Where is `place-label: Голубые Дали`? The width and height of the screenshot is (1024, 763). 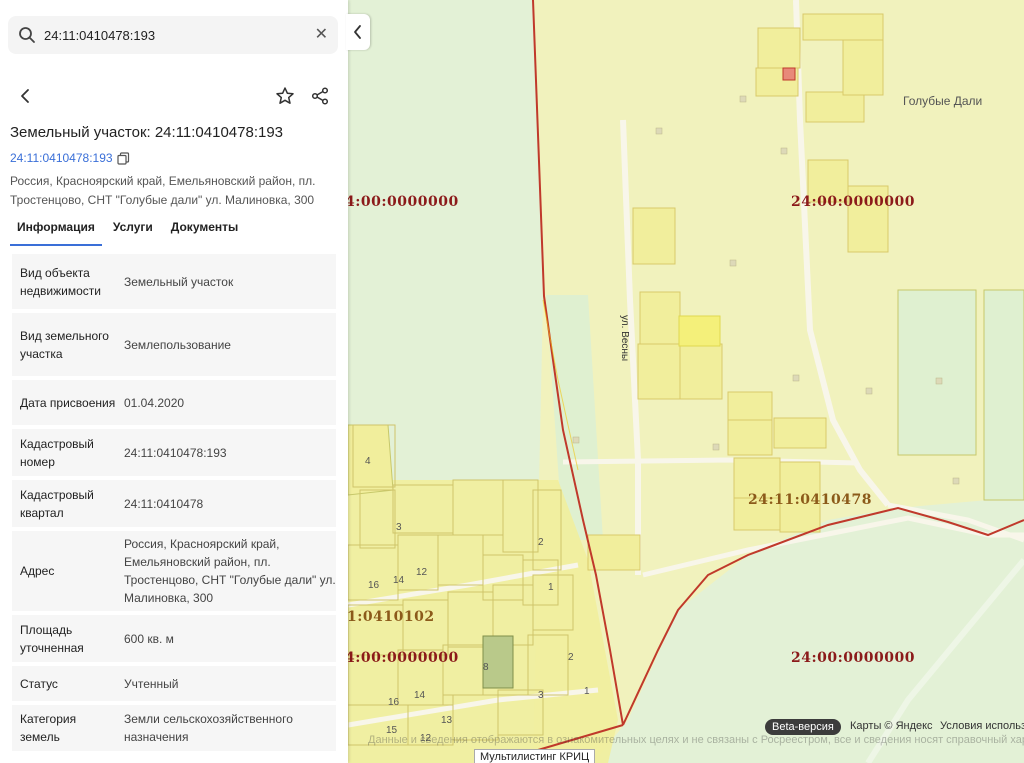
place-label: Голубые Дали is located at coordinates (943, 101).